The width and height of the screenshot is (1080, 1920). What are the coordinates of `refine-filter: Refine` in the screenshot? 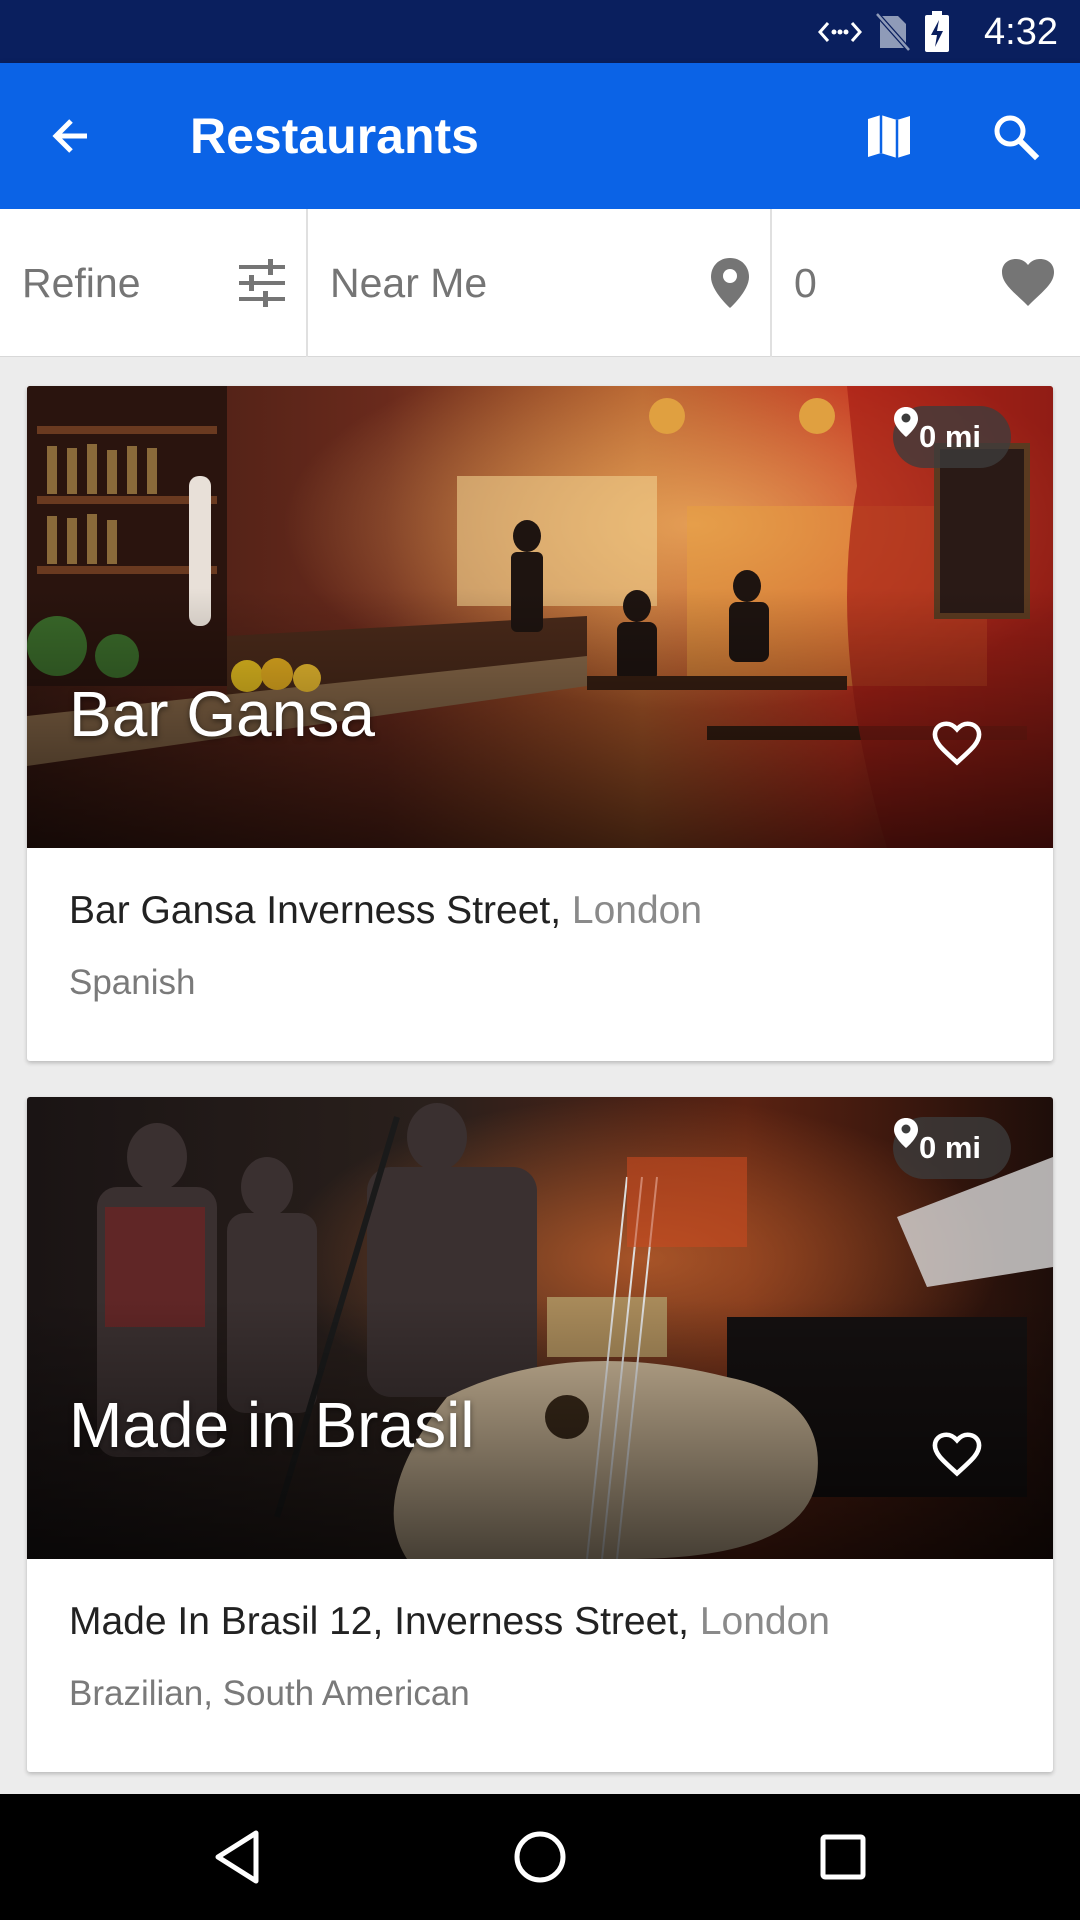 It's located at (153, 283).